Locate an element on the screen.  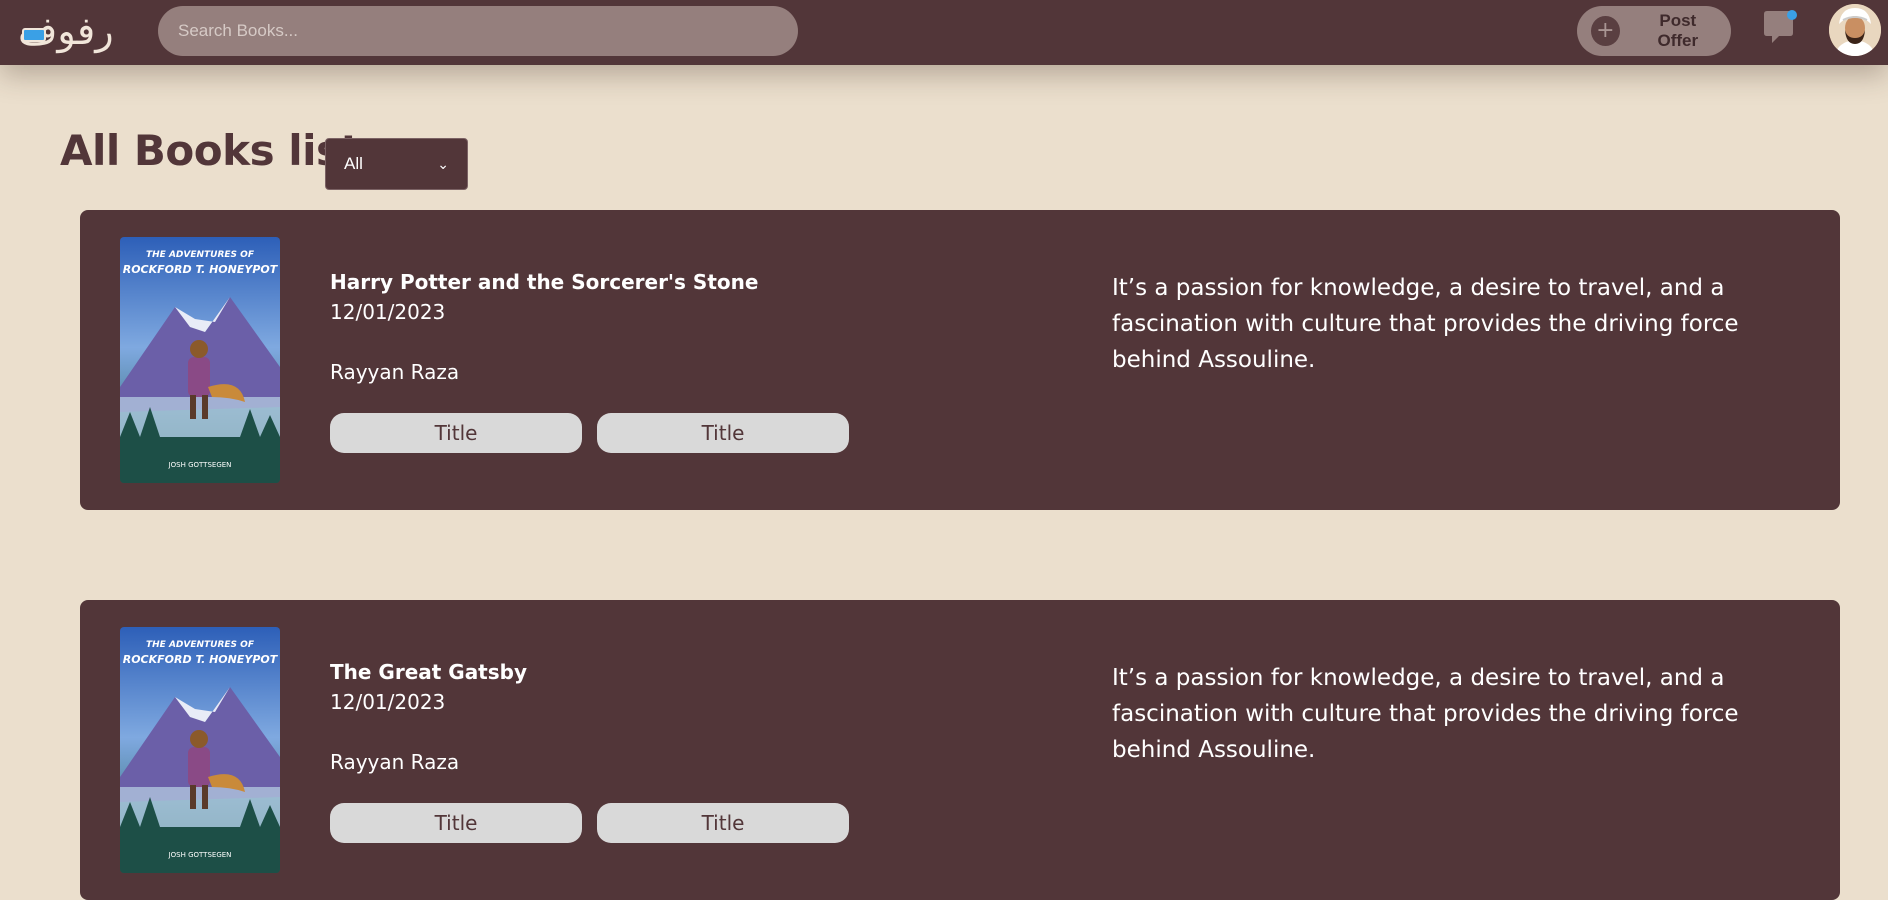
book-title: The Great Gatsby is located at coordinates (428, 672).